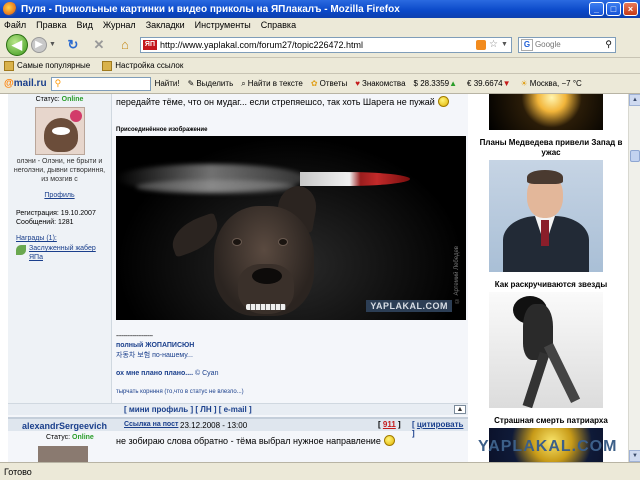 The width and height of the screenshot is (640, 480). Describe the element at coordinates (10, 9) in the screenshot. I see `firefox-icon` at that location.